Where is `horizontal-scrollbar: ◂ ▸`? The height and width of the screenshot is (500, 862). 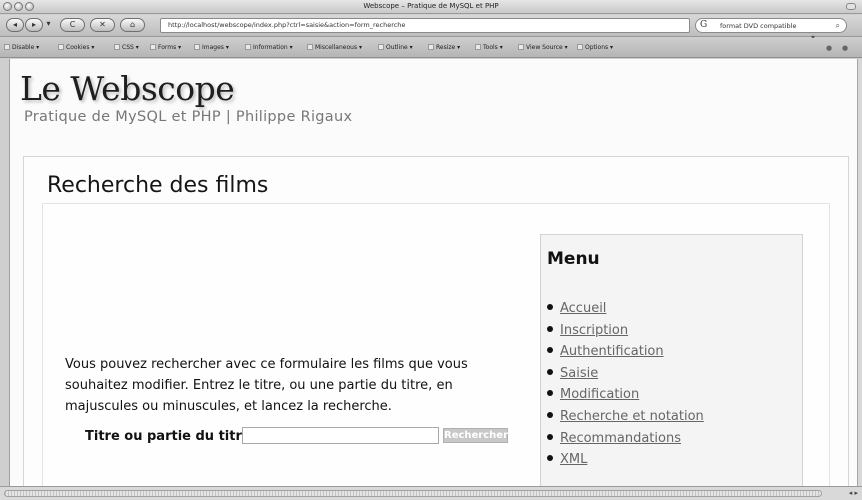
horizontal-scrollbar: ◂ ▸ is located at coordinates (431, 493).